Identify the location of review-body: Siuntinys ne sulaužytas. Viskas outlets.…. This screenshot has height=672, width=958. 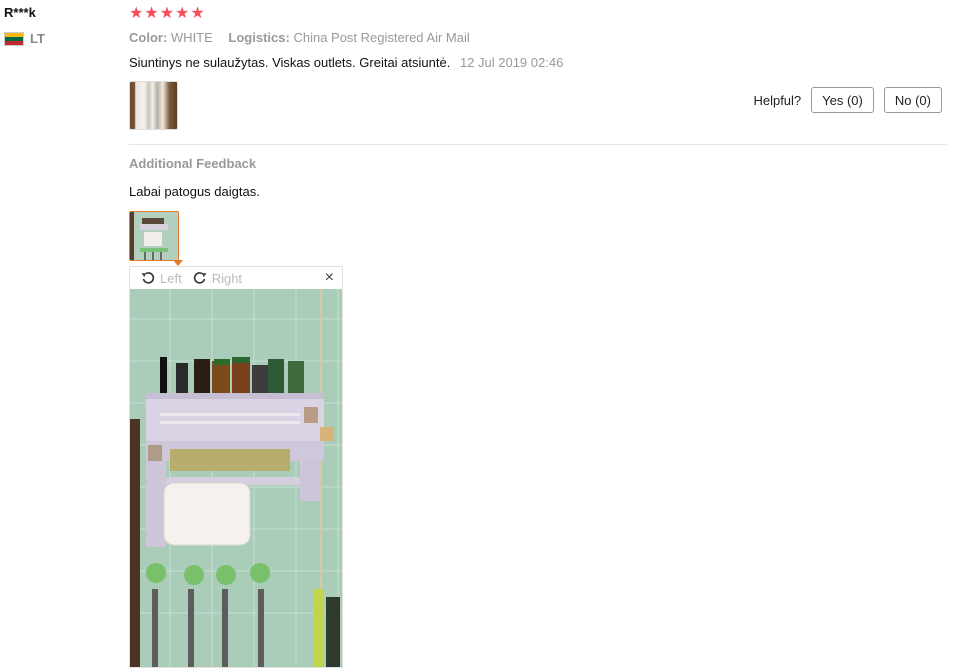
(346, 62).